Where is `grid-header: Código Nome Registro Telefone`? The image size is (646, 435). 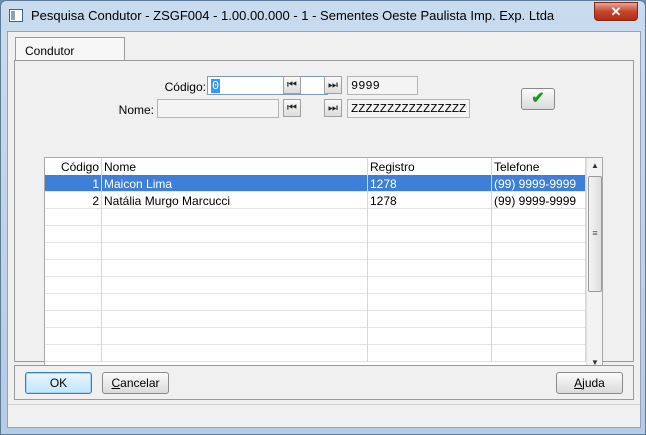 grid-header: Código Nome Registro Telefone is located at coordinates (315, 166).